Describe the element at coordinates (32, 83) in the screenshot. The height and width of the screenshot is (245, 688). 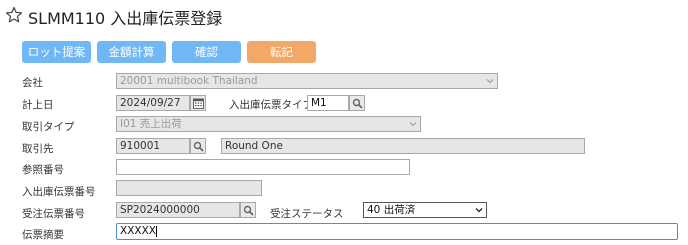
I see `company-label: 会社` at that location.